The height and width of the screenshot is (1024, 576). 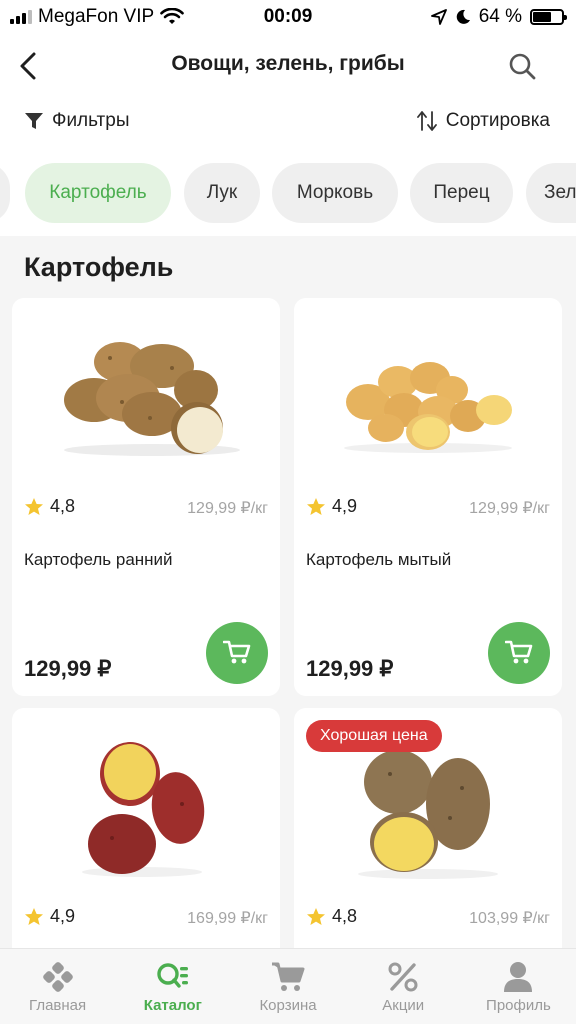 I want to click on unit-price: 169,99 ₽/кг, so click(x=227, y=918).